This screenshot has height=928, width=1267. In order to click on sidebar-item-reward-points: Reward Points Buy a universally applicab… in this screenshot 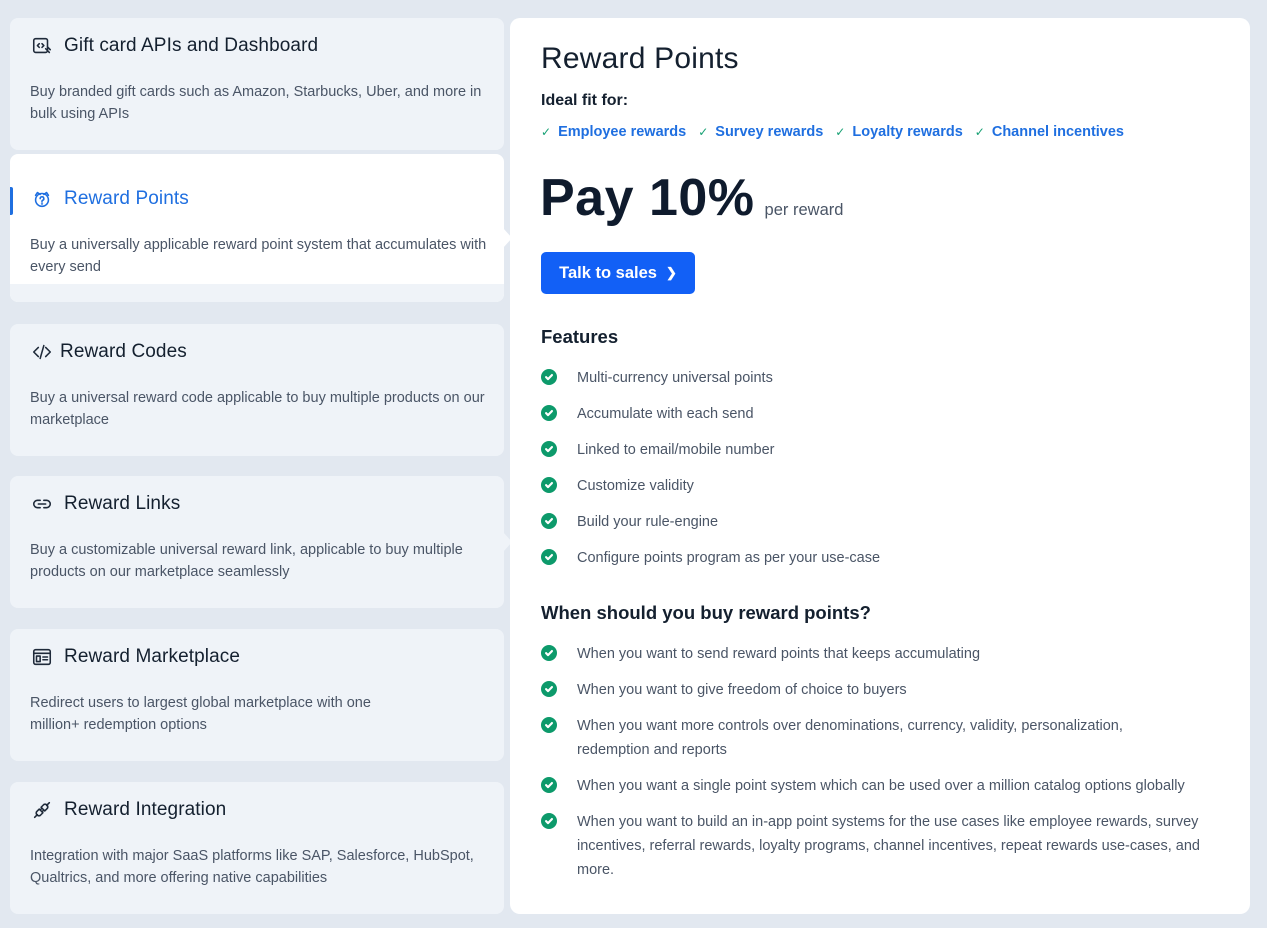, I will do `click(261, 228)`.